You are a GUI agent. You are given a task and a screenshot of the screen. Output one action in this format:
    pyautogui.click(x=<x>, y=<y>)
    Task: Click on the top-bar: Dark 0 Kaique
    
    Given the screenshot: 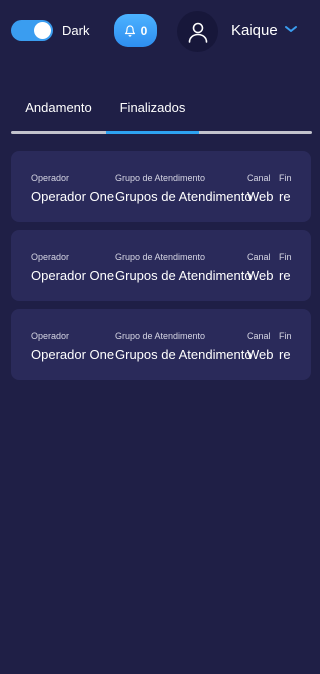 What is the action you would take?
    pyautogui.click(x=160, y=31)
    